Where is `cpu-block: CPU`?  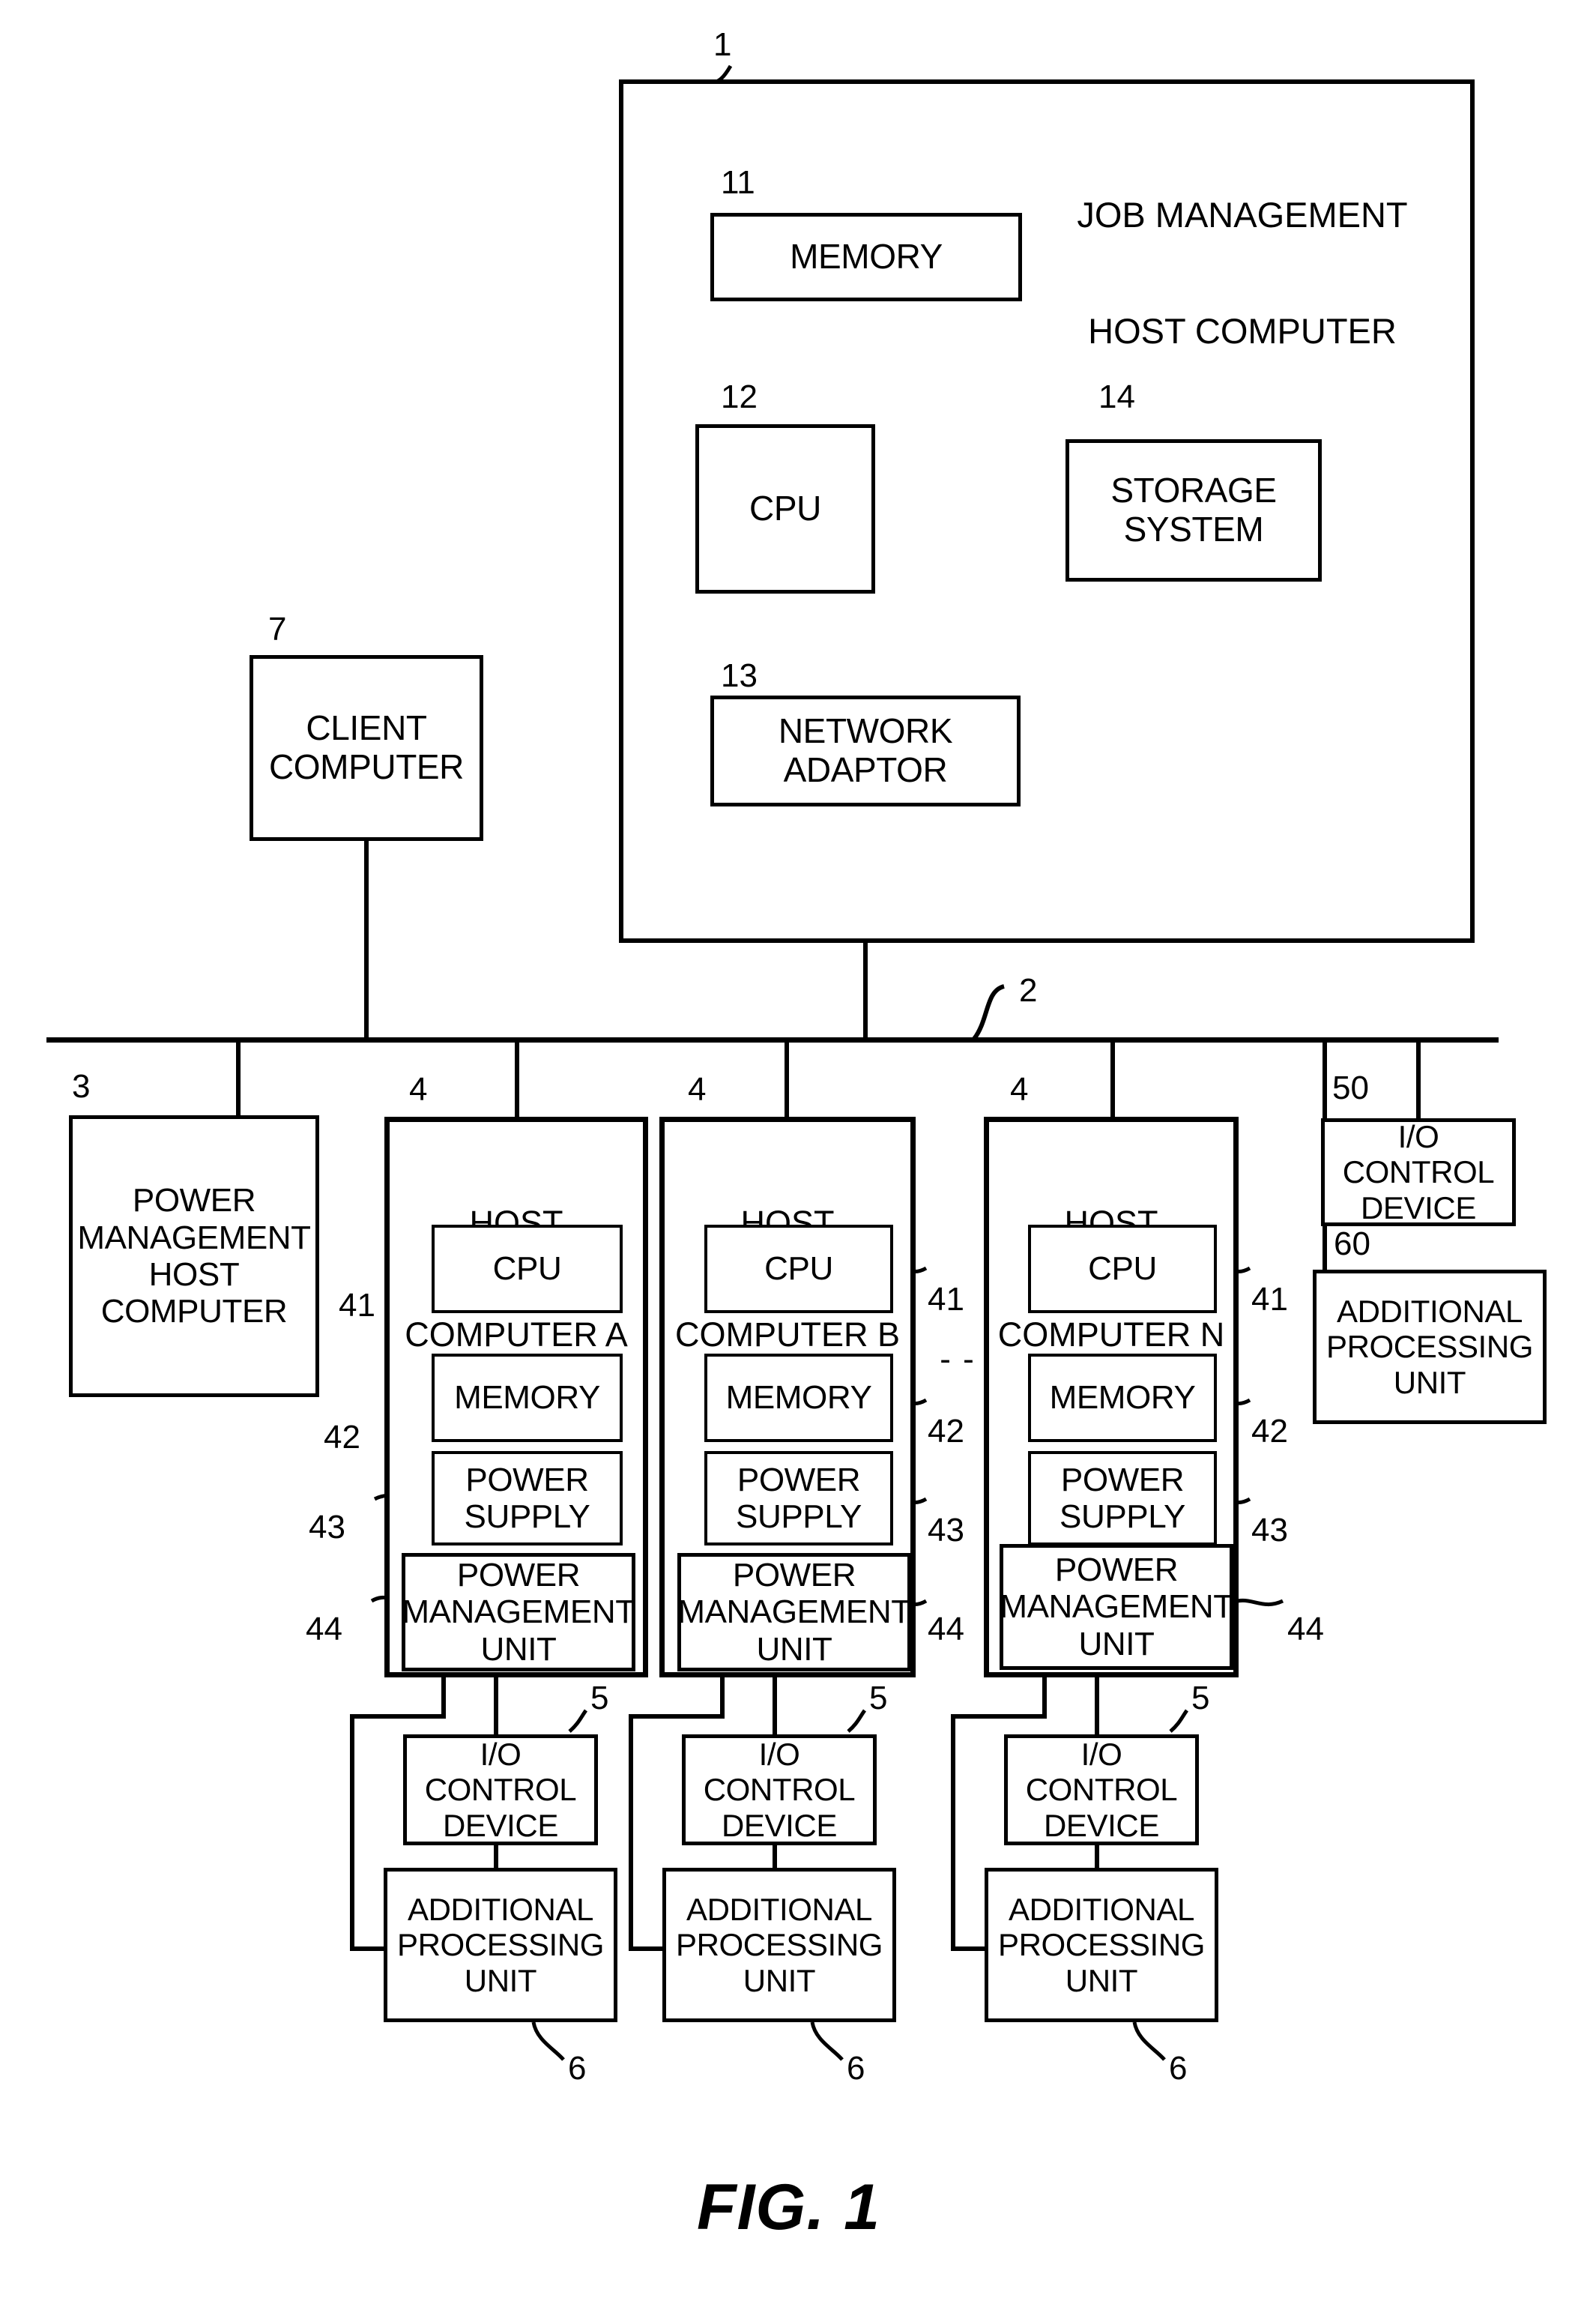
cpu-block: CPU is located at coordinates (785, 509).